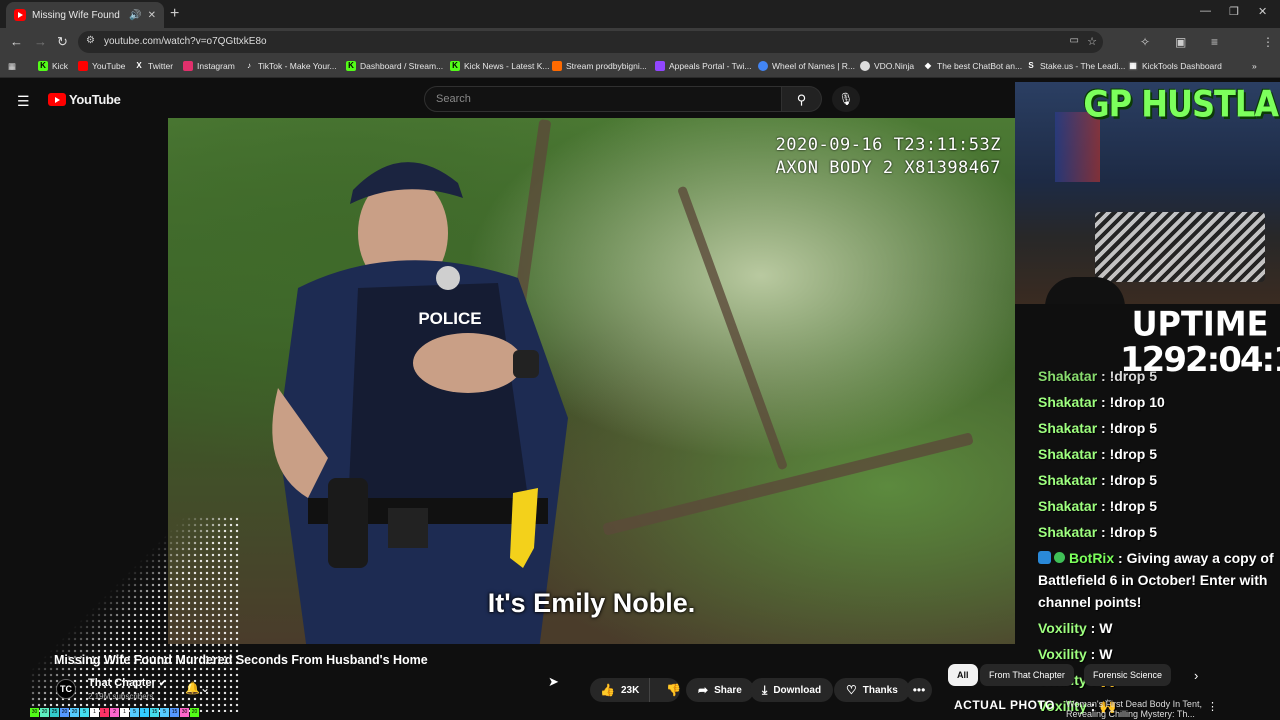 The image size is (1280, 720). What do you see at coordinates (1128, 675) in the screenshot?
I see `chip-forensic-science: Forensic Science` at bounding box center [1128, 675].